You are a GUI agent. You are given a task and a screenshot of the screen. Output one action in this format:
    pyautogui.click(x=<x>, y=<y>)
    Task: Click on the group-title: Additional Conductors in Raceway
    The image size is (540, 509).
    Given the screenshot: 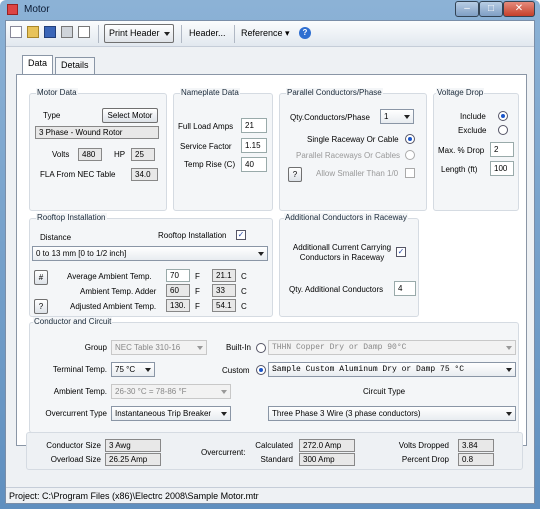 What is the action you would take?
    pyautogui.click(x=346, y=217)
    